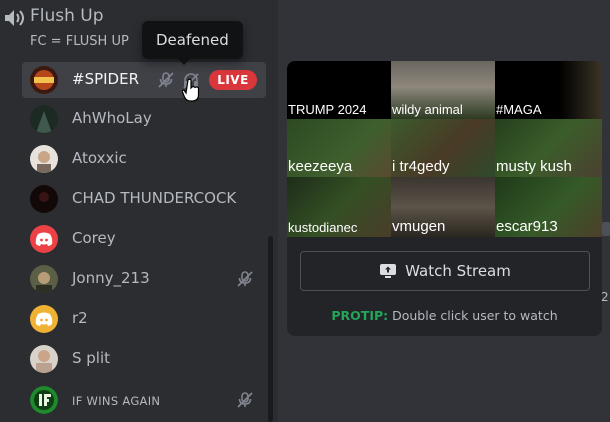  What do you see at coordinates (144, 80) in the screenshot?
I see `voice-user-spider: #SPIDER LIVE` at bounding box center [144, 80].